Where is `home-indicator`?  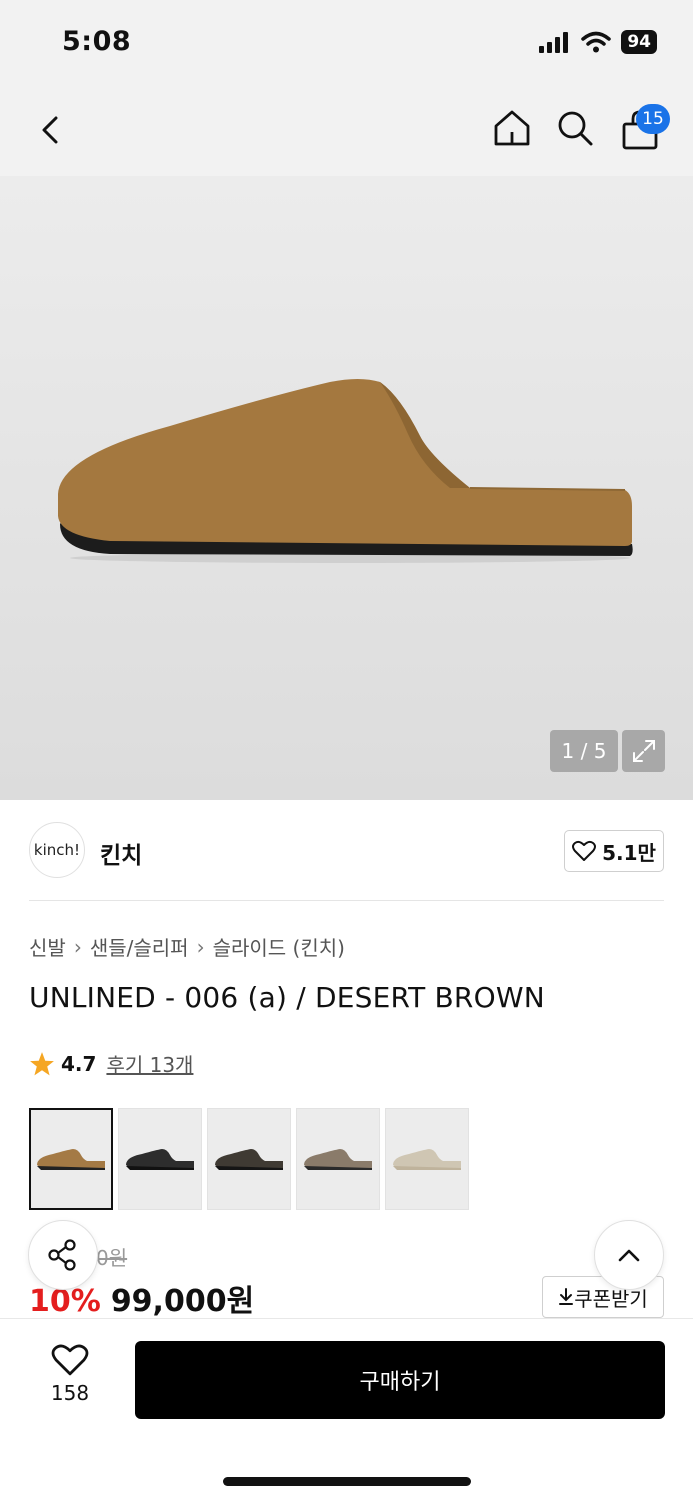 home-indicator is located at coordinates (347, 1481).